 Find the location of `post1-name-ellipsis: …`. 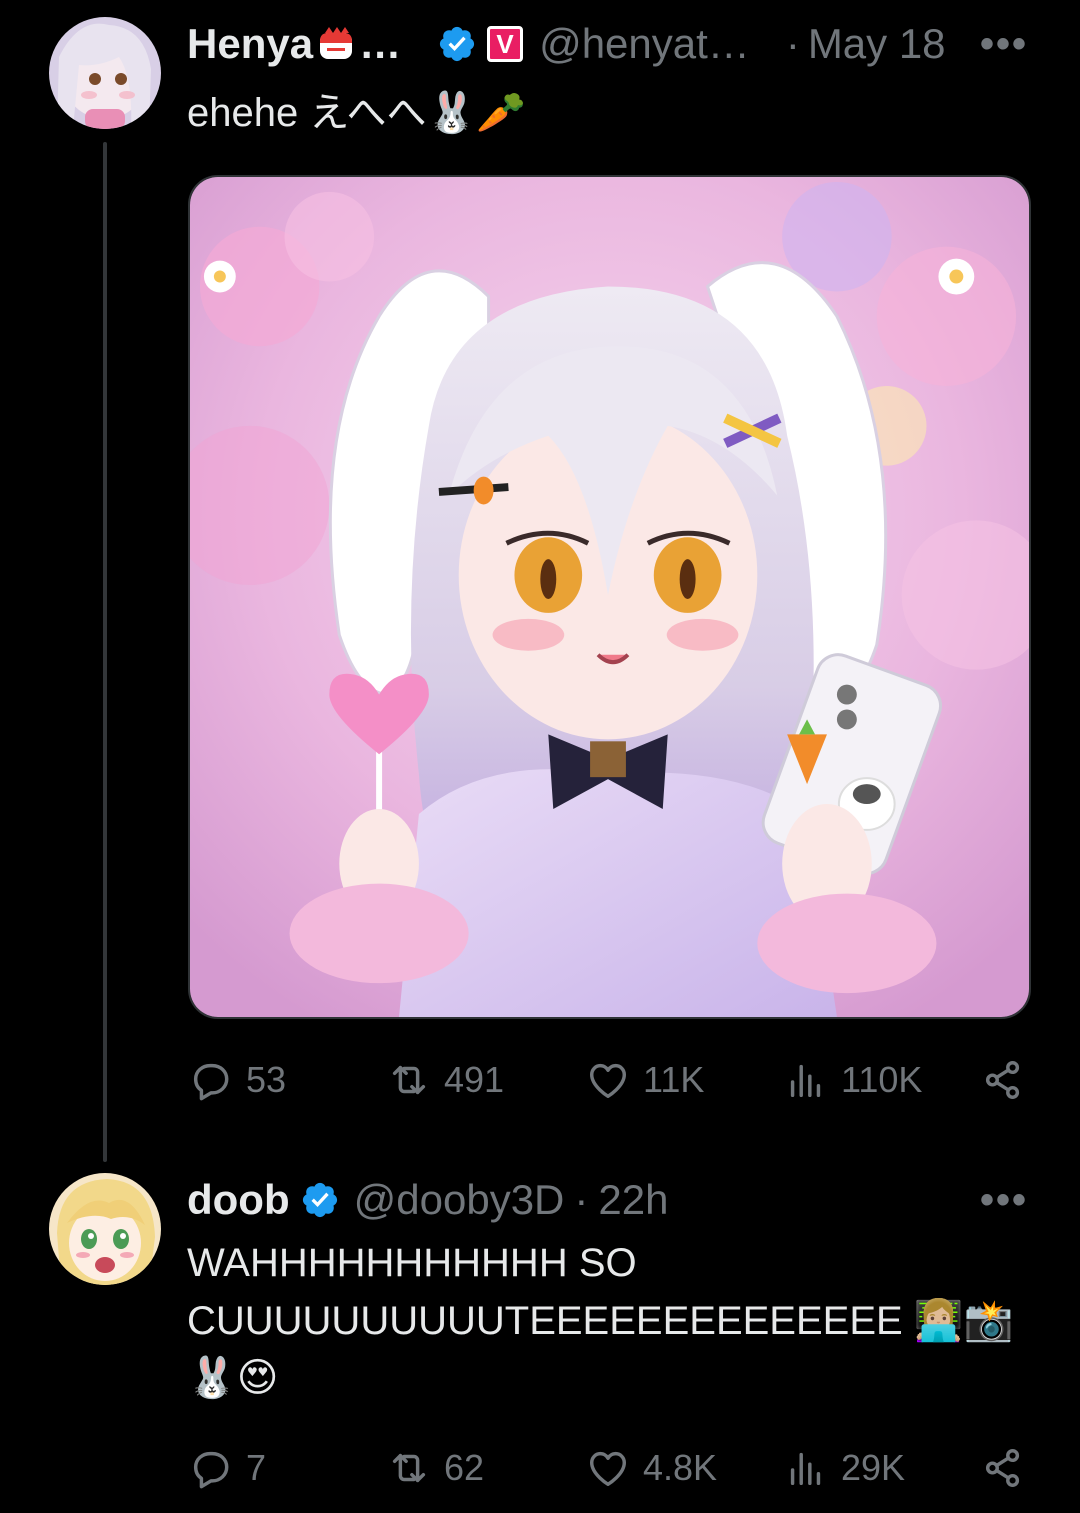

post1-name-ellipsis: … is located at coordinates (380, 43).